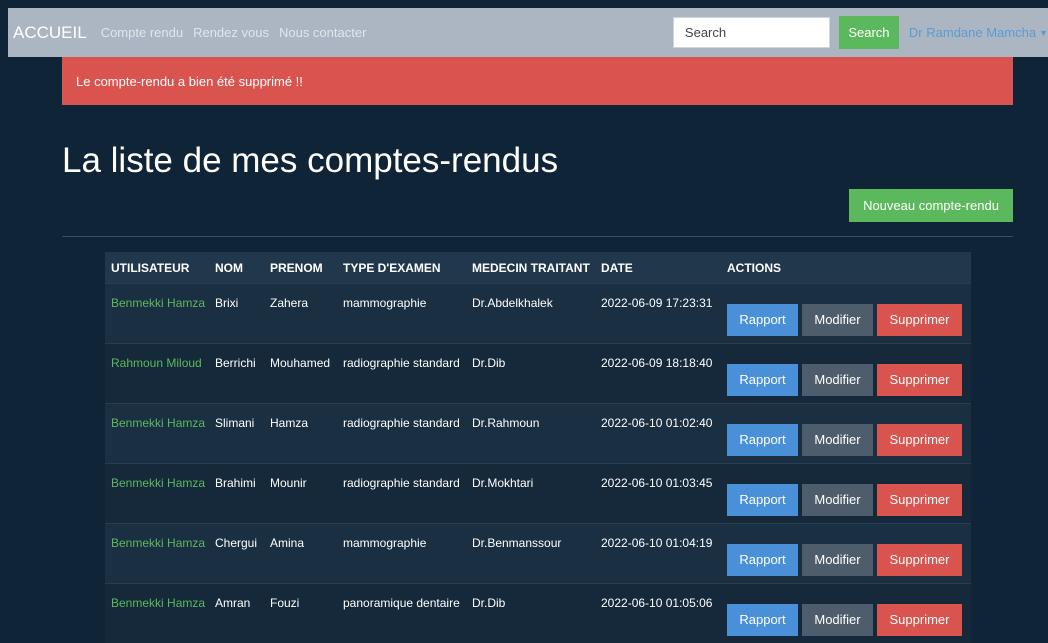 The height and width of the screenshot is (643, 1048). I want to click on divider, so click(537, 236).